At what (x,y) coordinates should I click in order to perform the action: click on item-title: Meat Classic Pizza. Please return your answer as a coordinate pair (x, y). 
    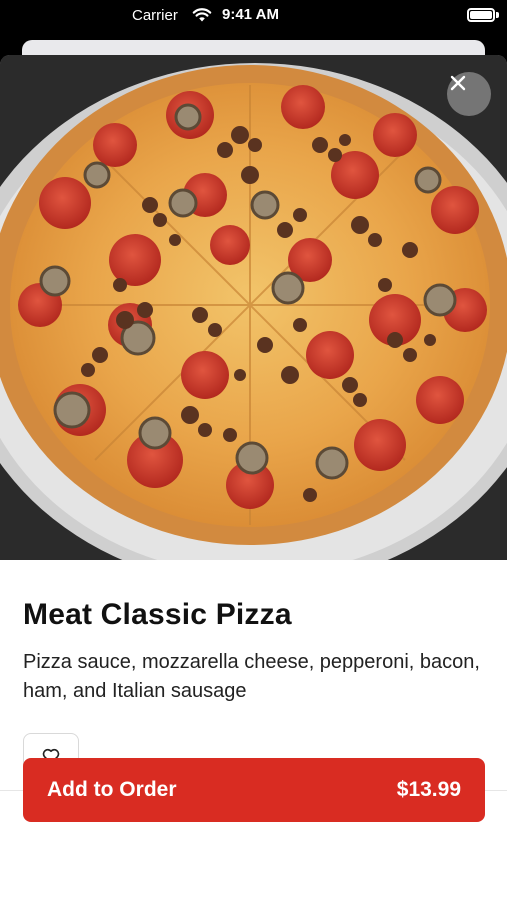
    Looking at the image, I should click on (157, 614).